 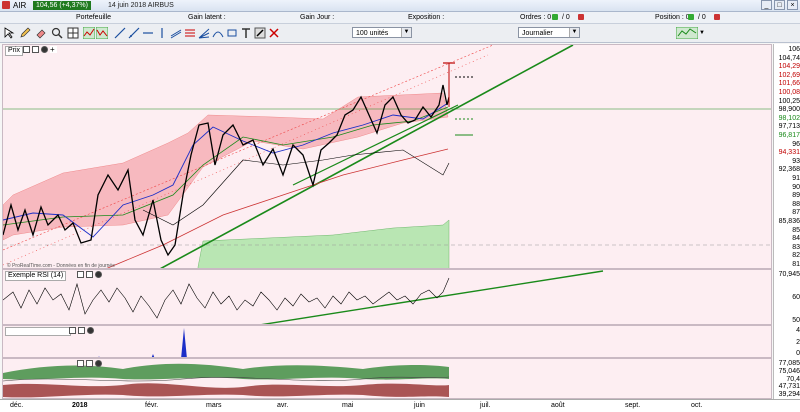 I want to click on rsi-line, so click(x=226, y=298).